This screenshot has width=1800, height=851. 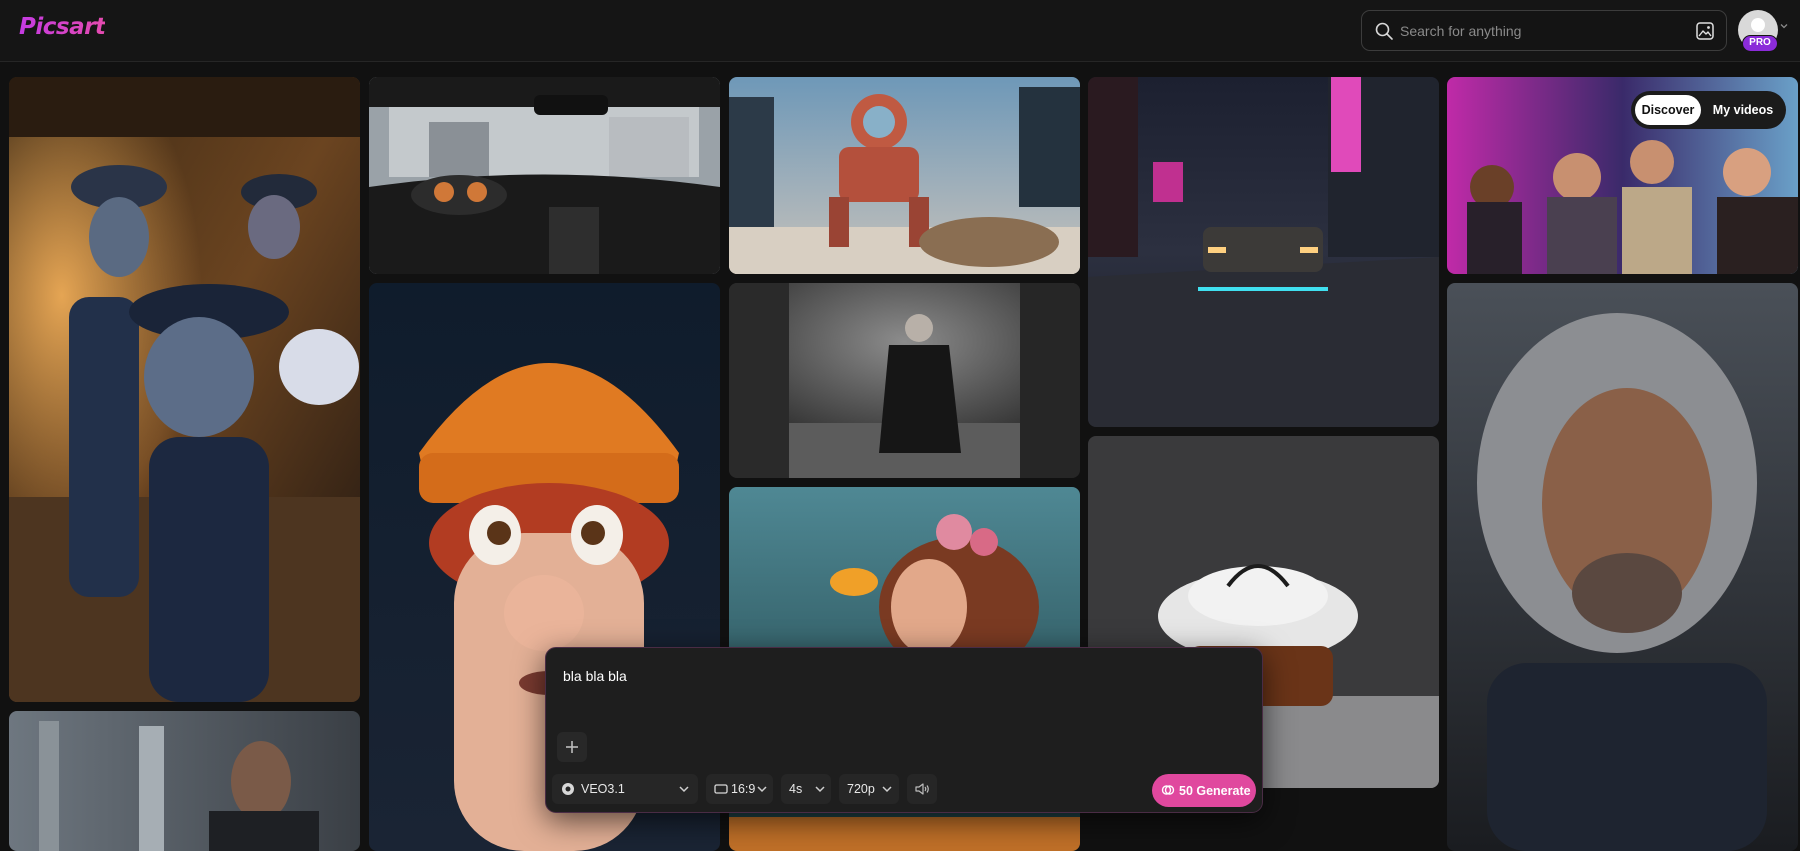 What do you see at coordinates (900, 31) in the screenshot?
I see `top-bar: Picsart Search for anything PRO` at bounding box center [900, 31].